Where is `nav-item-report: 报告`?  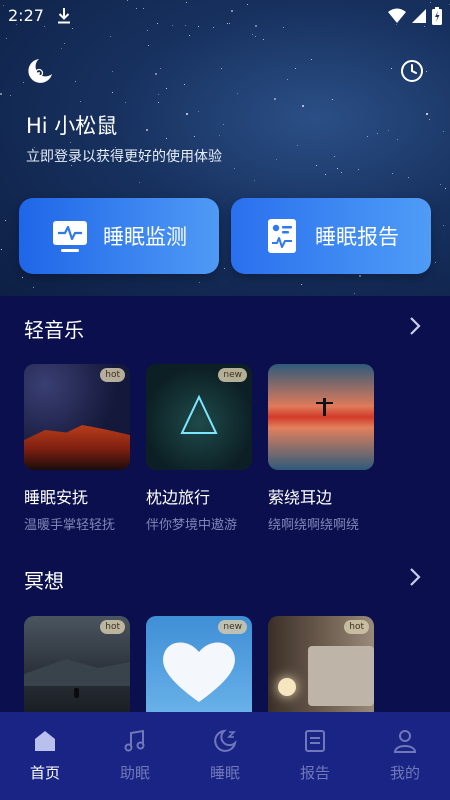
nav-item-report: 报告 is located at coordinates (315, 756).